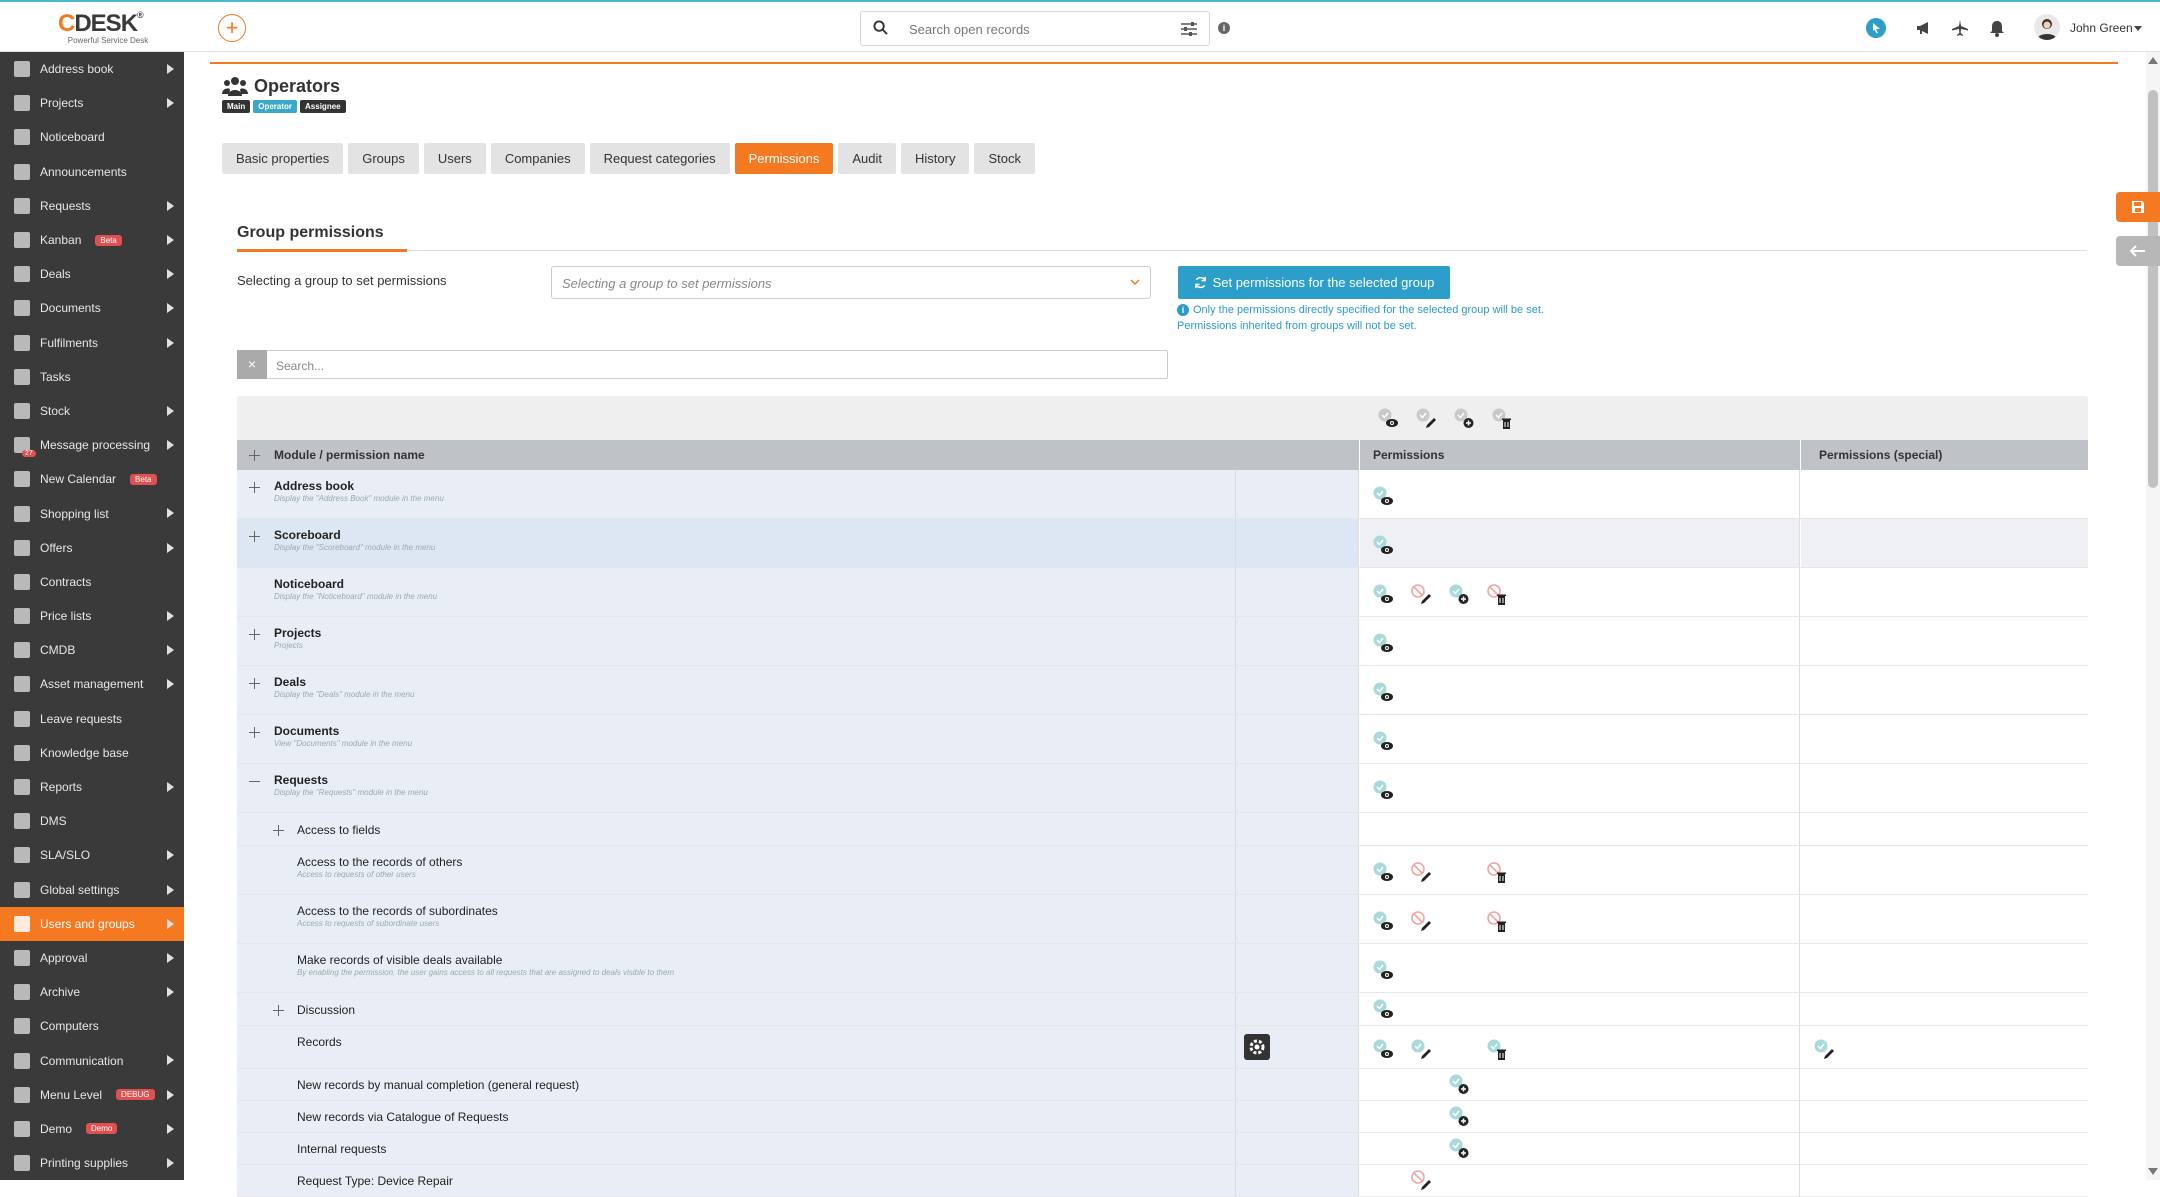  What do you see at coordinates (92, 1129) in the screenshot?
I see `sidebar-item-demo: Demo Demo` at bounding box center [92, 1129].